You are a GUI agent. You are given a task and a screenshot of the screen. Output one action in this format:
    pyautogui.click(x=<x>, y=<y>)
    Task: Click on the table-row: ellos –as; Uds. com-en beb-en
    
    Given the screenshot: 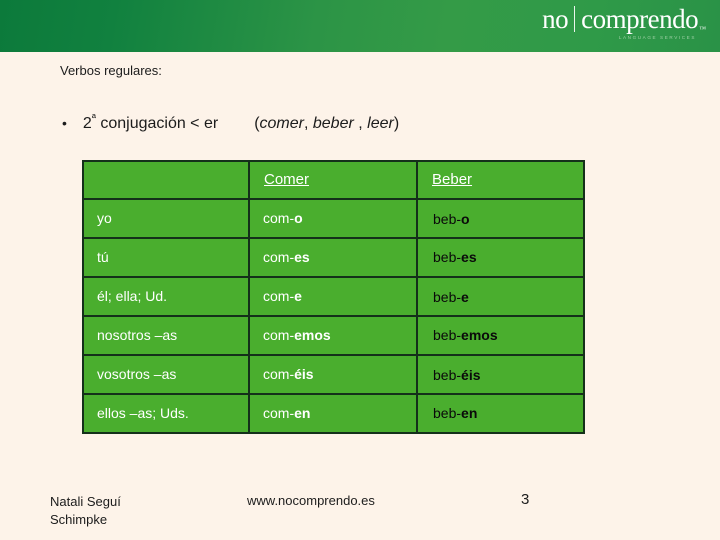 What is the action you would take?
    pyautogui.click(x=333, y=413)
    